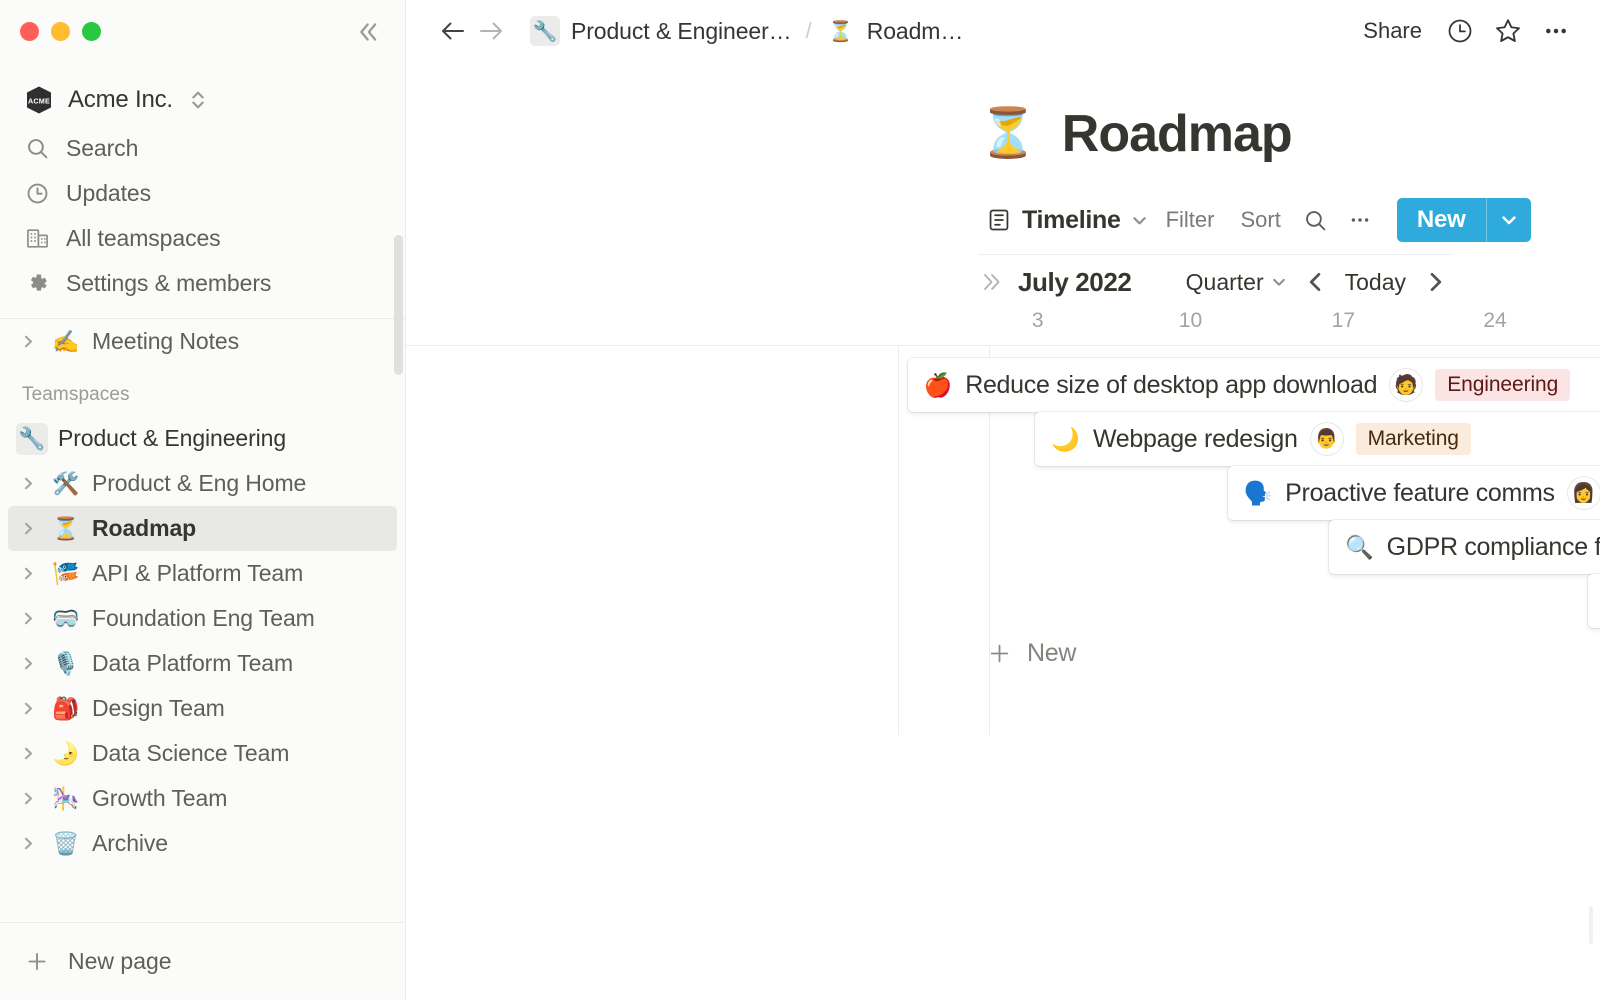 The height and width of the screenshot is (1000, 1600). I want to click on page-emoji: ✍️, so click(66, 341).